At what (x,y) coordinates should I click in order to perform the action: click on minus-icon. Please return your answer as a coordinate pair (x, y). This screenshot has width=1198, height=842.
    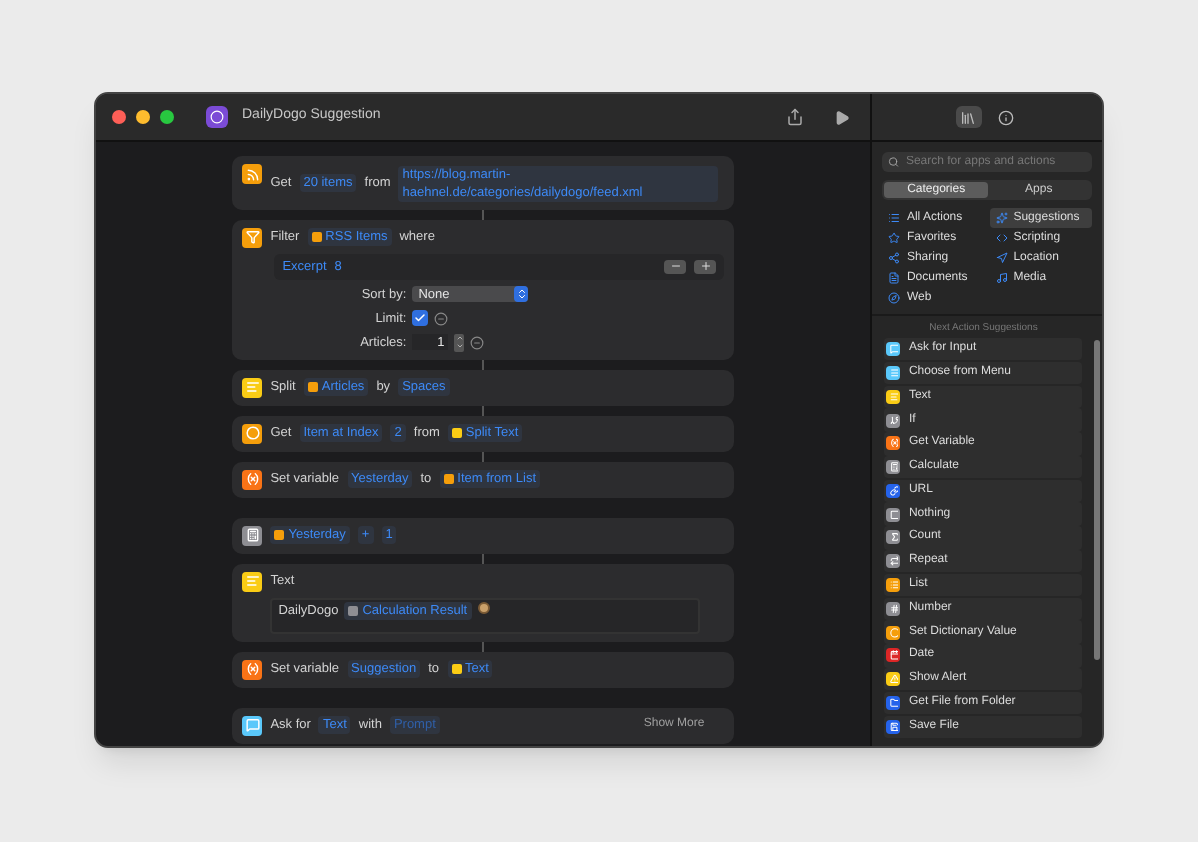
    Looking at the image, I should click on (675, 266).